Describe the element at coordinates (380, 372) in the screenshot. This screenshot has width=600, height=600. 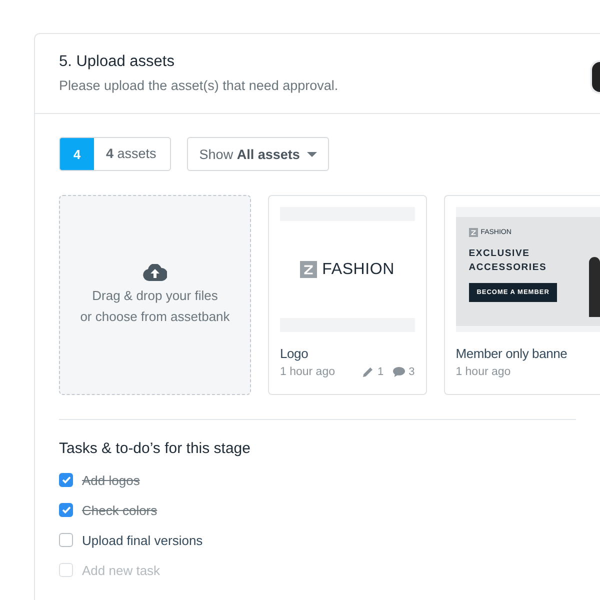
I see `edit-count: 1` at that location.